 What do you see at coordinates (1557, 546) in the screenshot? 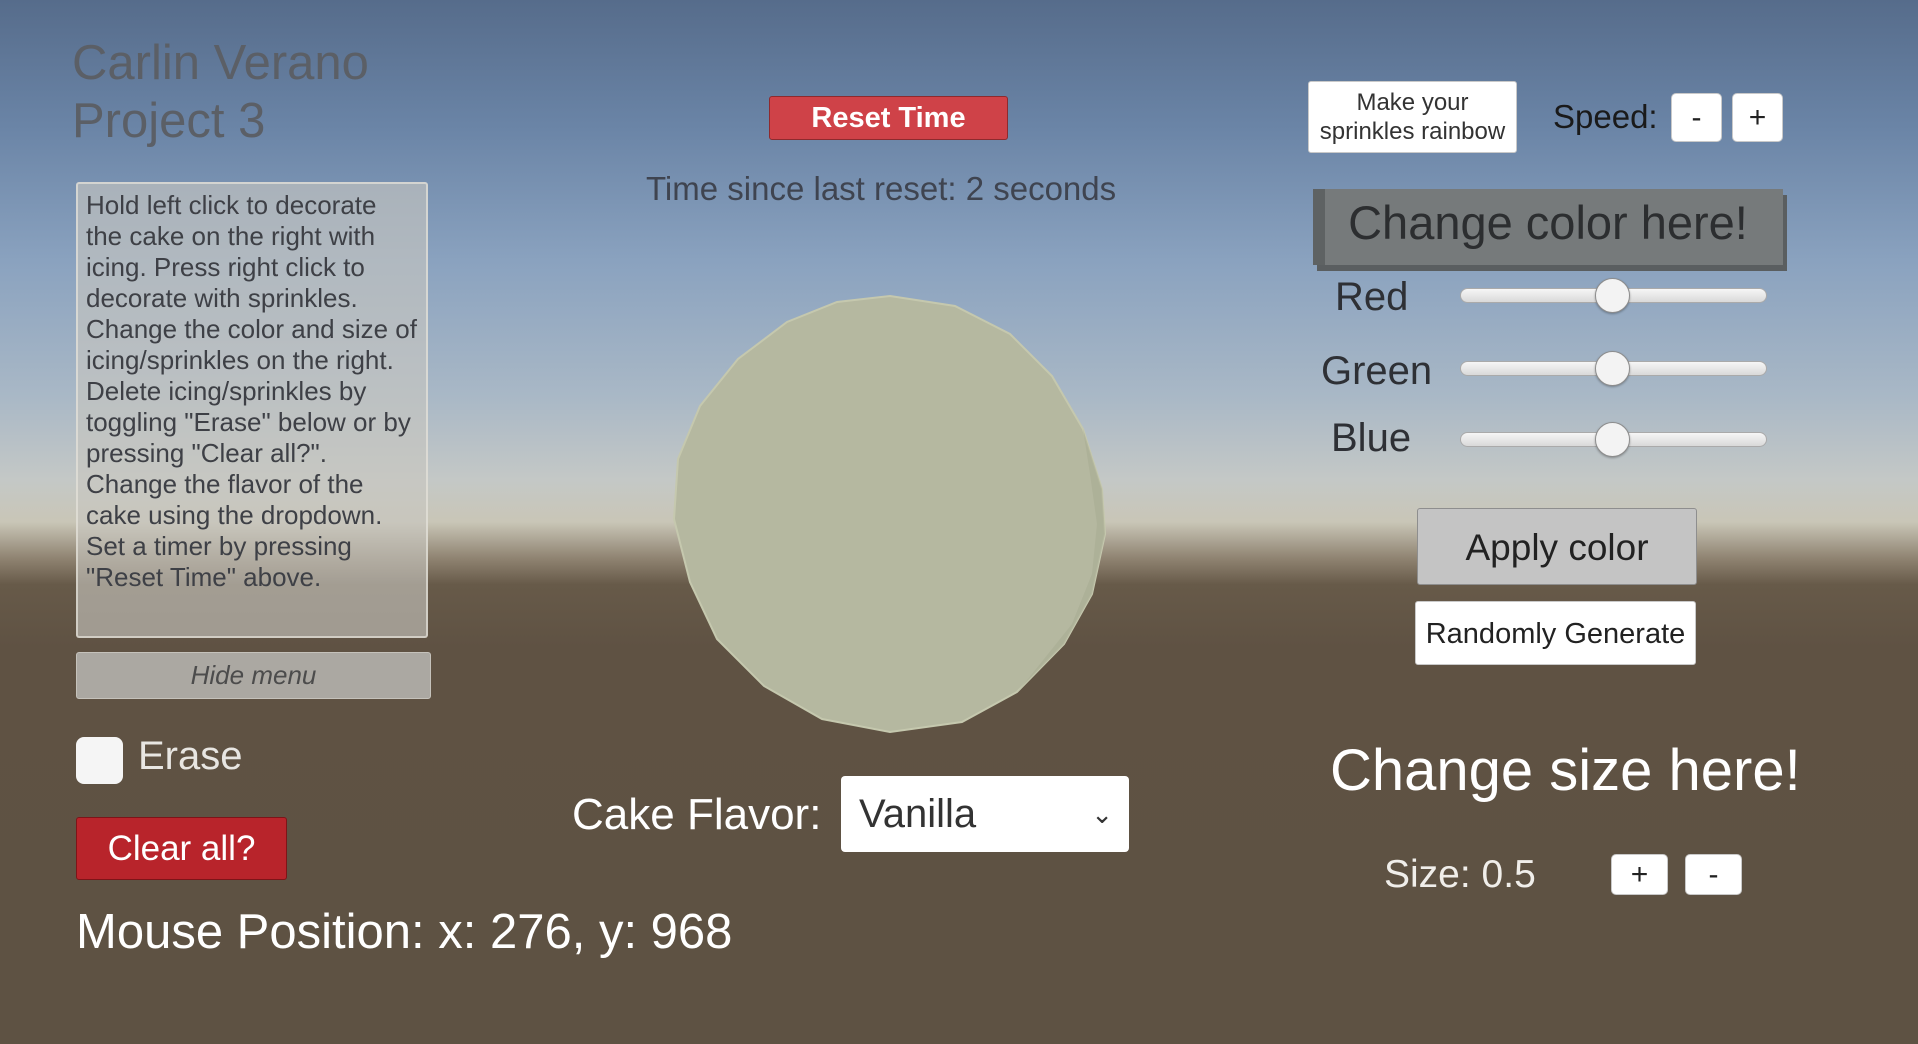
I see `apply-color-button: Apply color` at bounding box center [1557, 546].